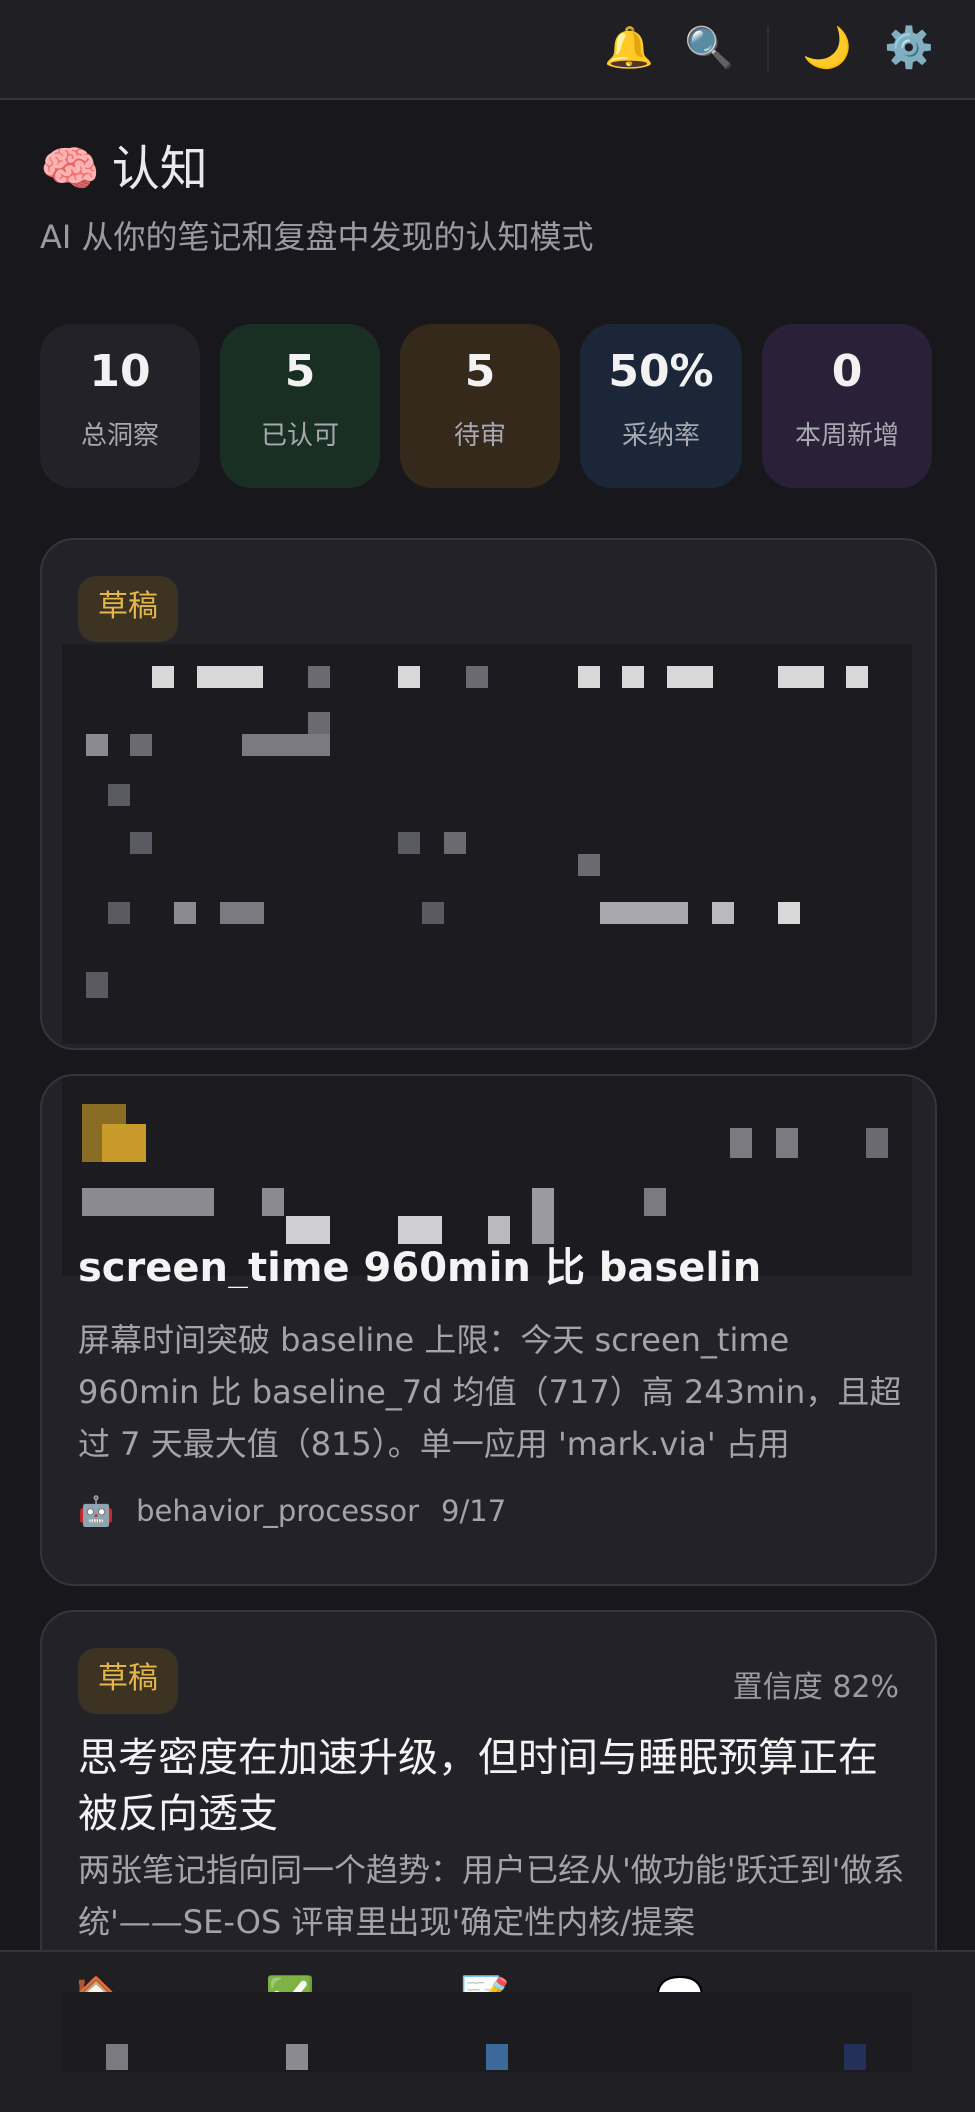 This screenshot has width=975, height=2112. Describe the element at coordinates (661, 406) in the screenshot. I see `stat-adoption-rate: 50% 采纳率` at that location.